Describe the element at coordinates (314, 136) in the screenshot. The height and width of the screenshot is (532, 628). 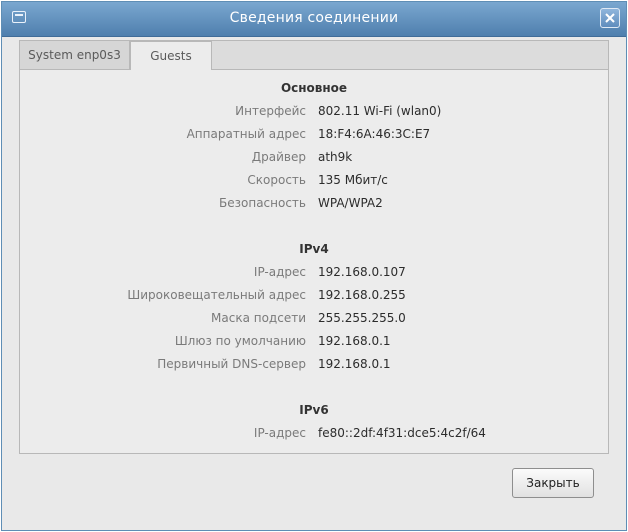
I see `info-row: Аппаратный адрес 18:F4:6A:46:3C:E7` at that location.